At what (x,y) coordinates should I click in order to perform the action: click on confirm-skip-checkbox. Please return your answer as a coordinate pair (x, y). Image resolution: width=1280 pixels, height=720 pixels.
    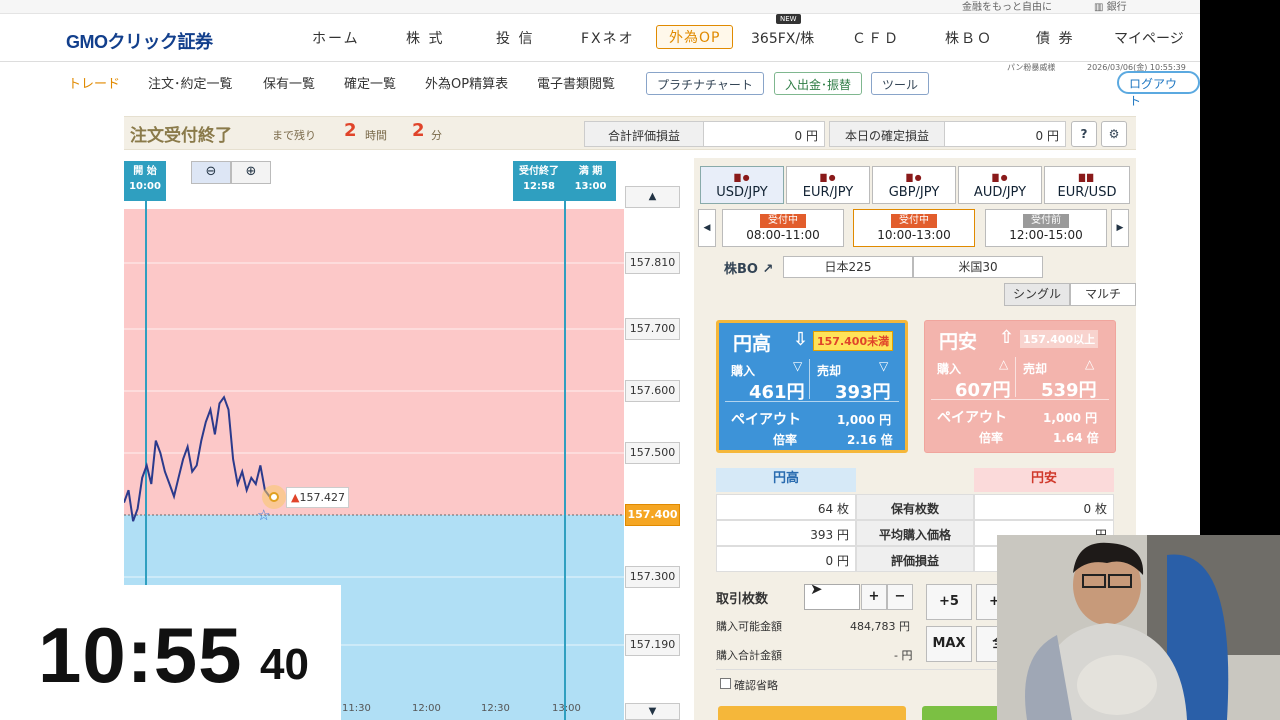
    Looking at the image, I should click on (725, 683).